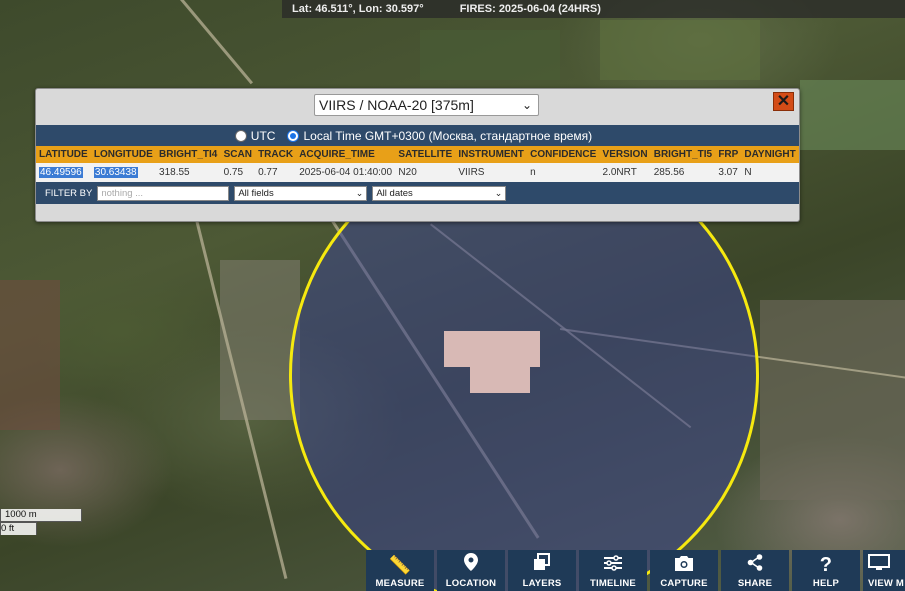  I want to click on selected-text: 46.49596, so click(61, 172).